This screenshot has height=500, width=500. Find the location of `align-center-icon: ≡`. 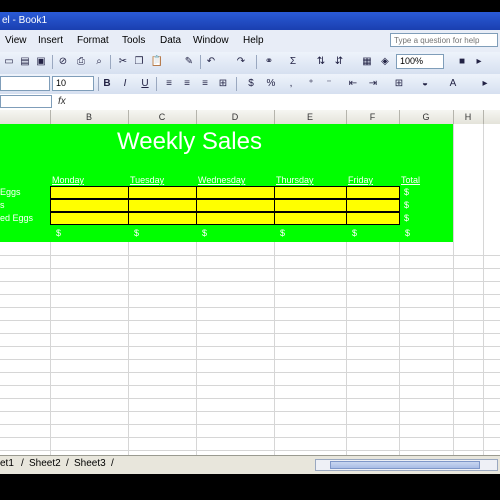

align-center-icon: ≡ is located at coordinates (187, 84).